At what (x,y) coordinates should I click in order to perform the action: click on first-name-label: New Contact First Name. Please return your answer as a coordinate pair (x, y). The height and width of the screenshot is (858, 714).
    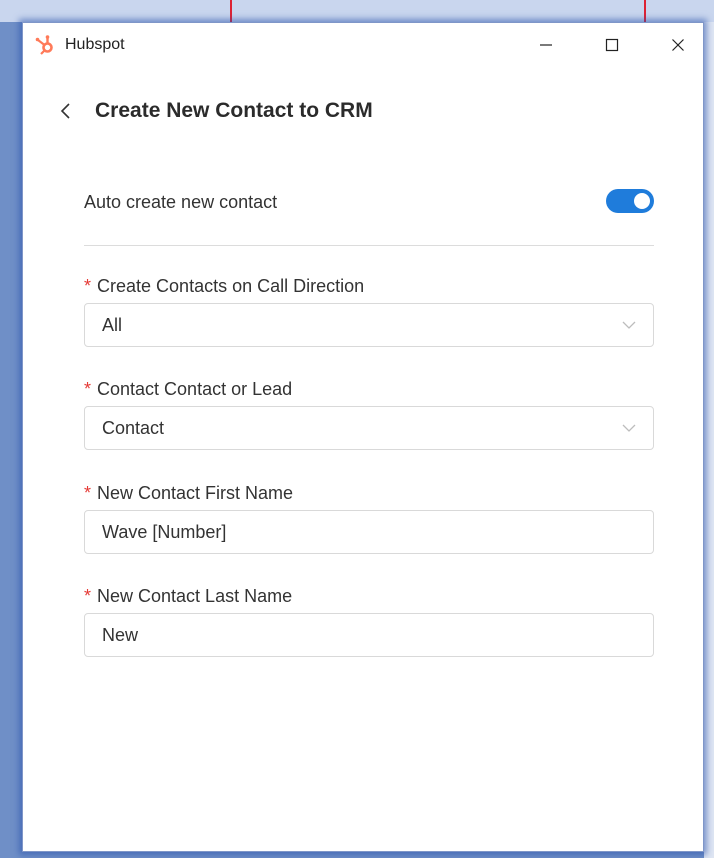
    Looking at the image, I should click on (195, 493).